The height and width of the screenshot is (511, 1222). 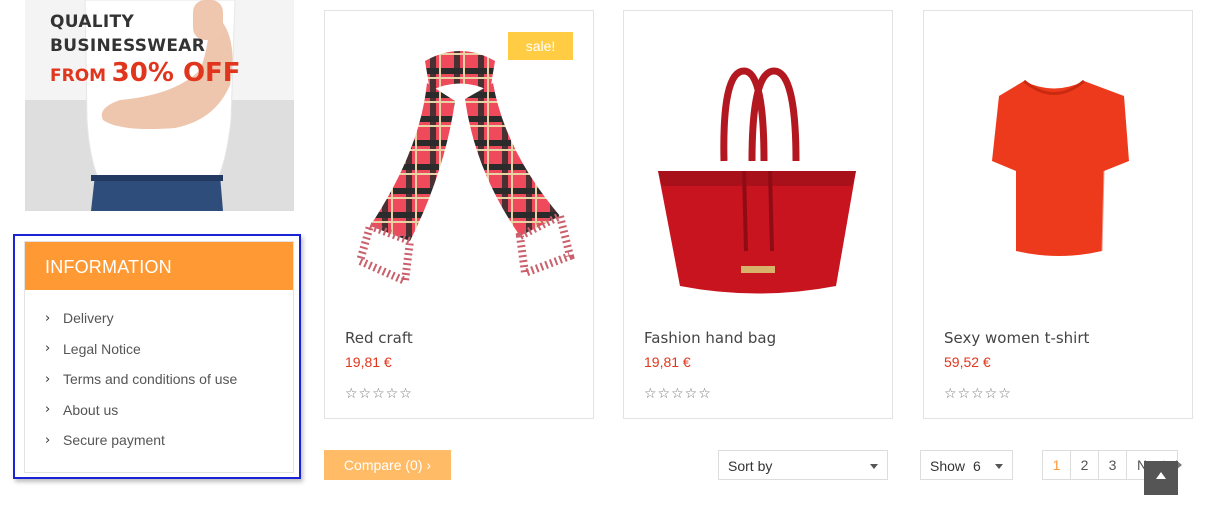 I want to click on sale-badge: sale!, so click(x=540, y=46).